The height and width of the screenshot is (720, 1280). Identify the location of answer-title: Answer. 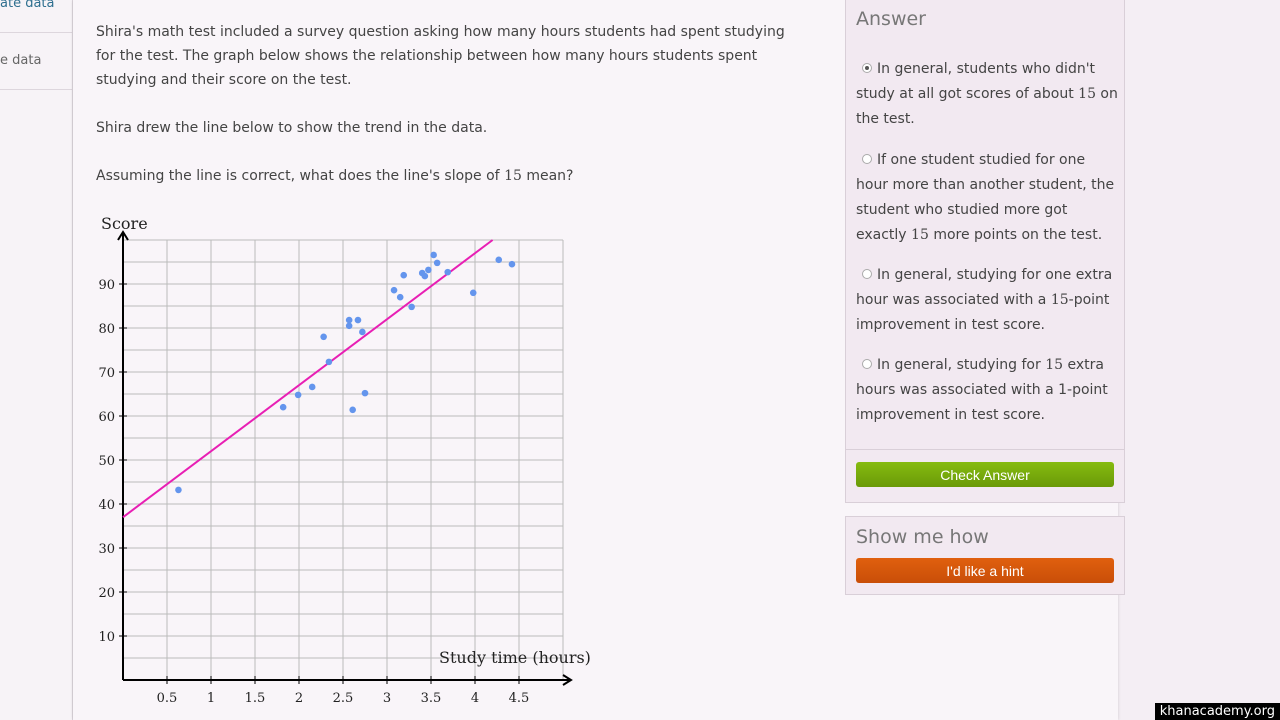
(891, 19).